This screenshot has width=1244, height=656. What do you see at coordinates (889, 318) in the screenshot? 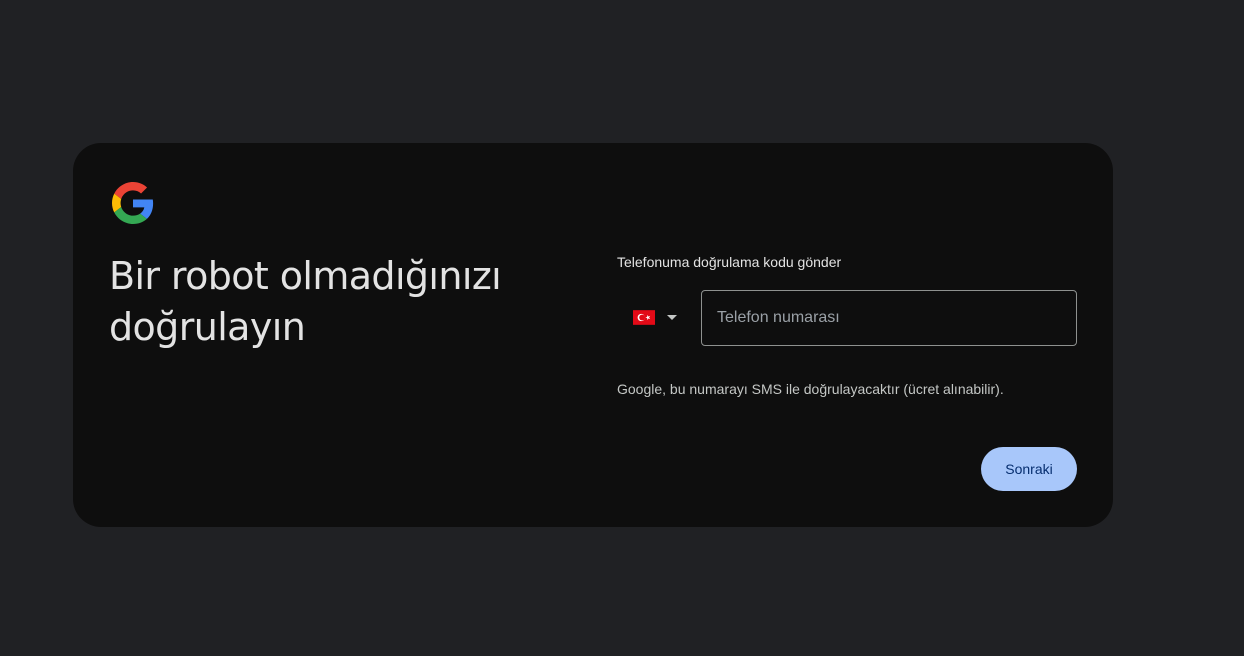
I see `phone-number-input` at bounding box center [889, 318].